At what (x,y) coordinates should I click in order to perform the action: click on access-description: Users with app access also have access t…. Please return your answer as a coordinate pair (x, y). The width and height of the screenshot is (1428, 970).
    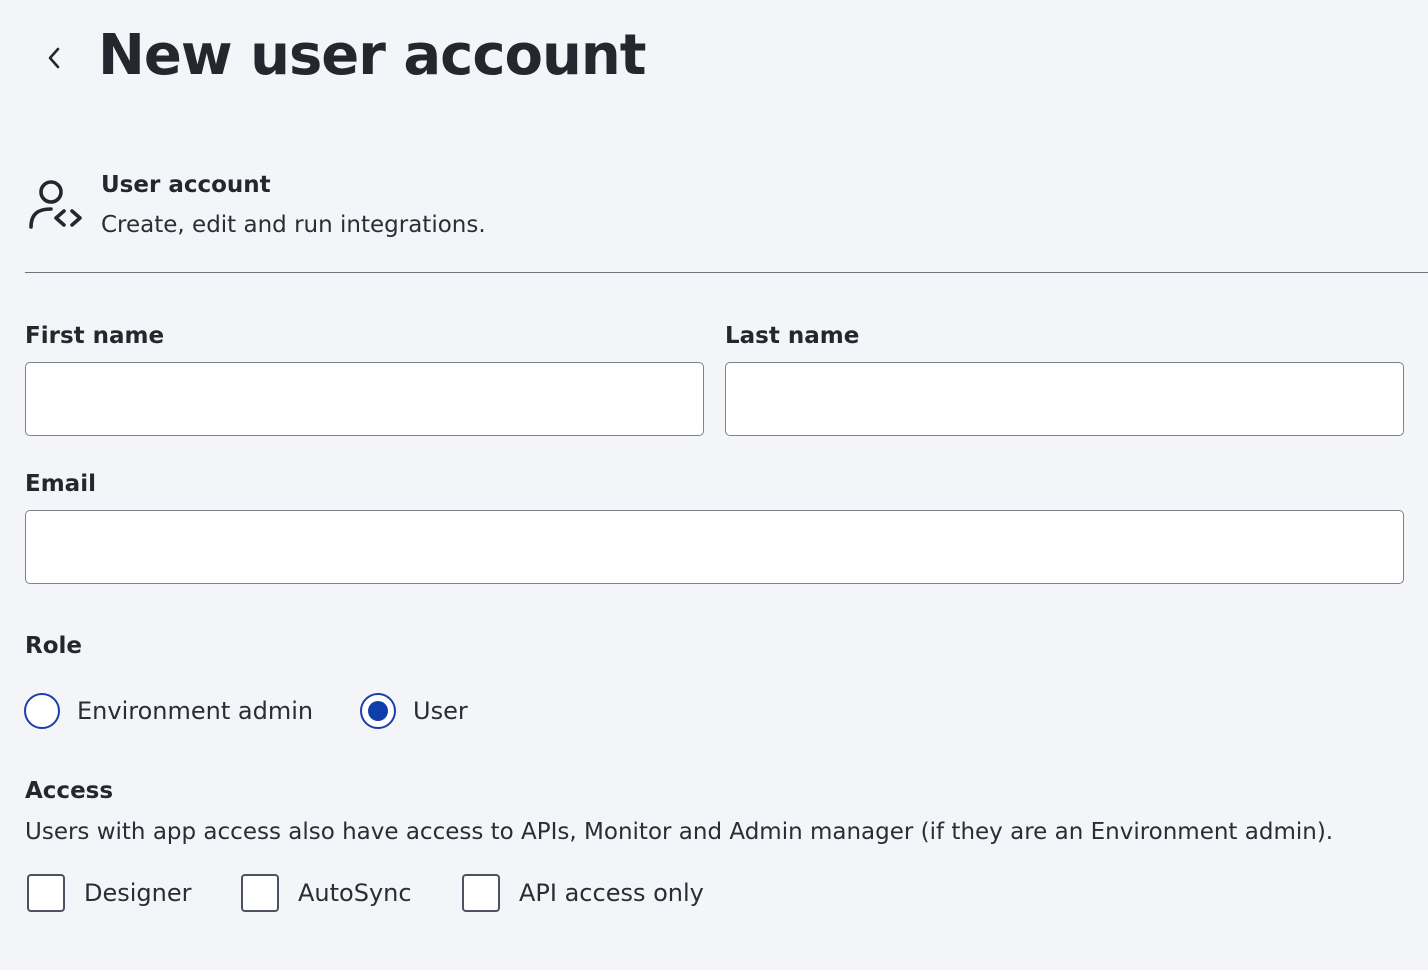
    Looking at the image, I should click on (679, 832).